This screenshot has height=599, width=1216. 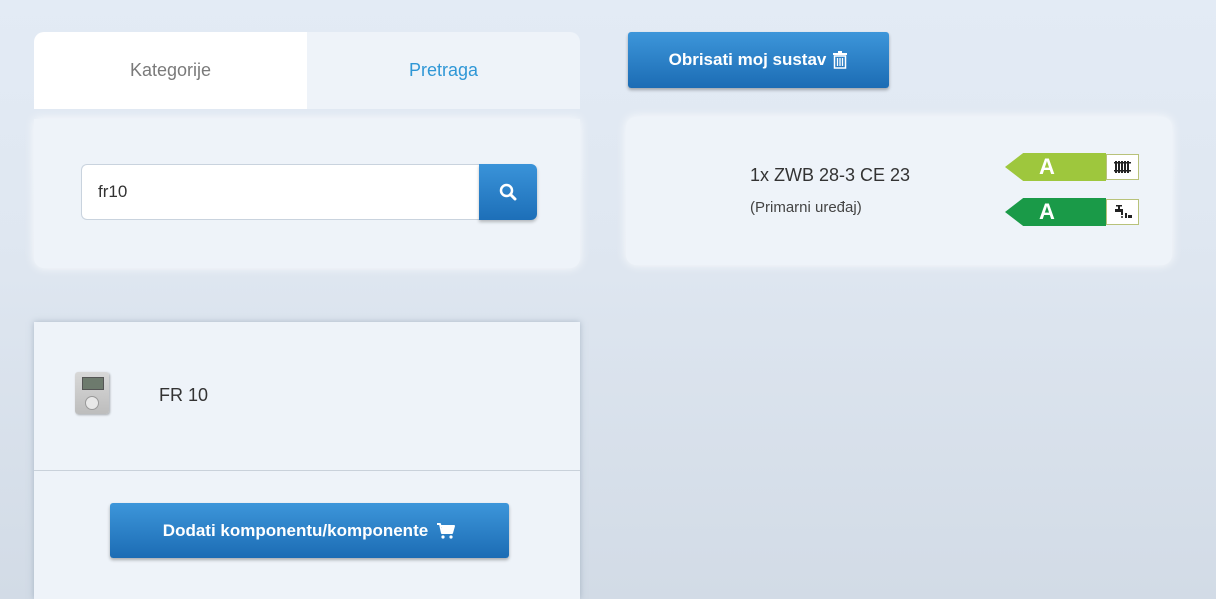 I want to click on search-panel, so click(x=307, y=193).